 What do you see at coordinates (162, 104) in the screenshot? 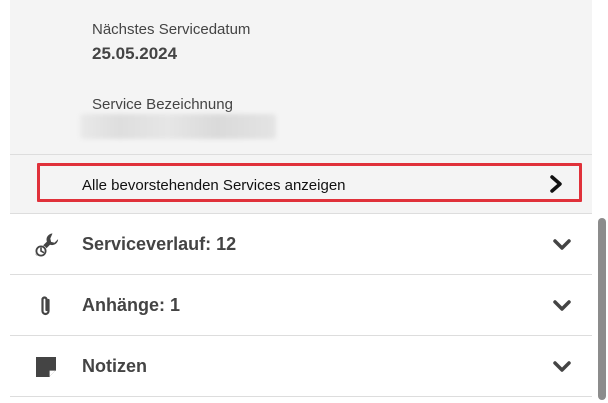
I see `service-name-label: Service Bezeichnung` at bounding box center [162, 104].